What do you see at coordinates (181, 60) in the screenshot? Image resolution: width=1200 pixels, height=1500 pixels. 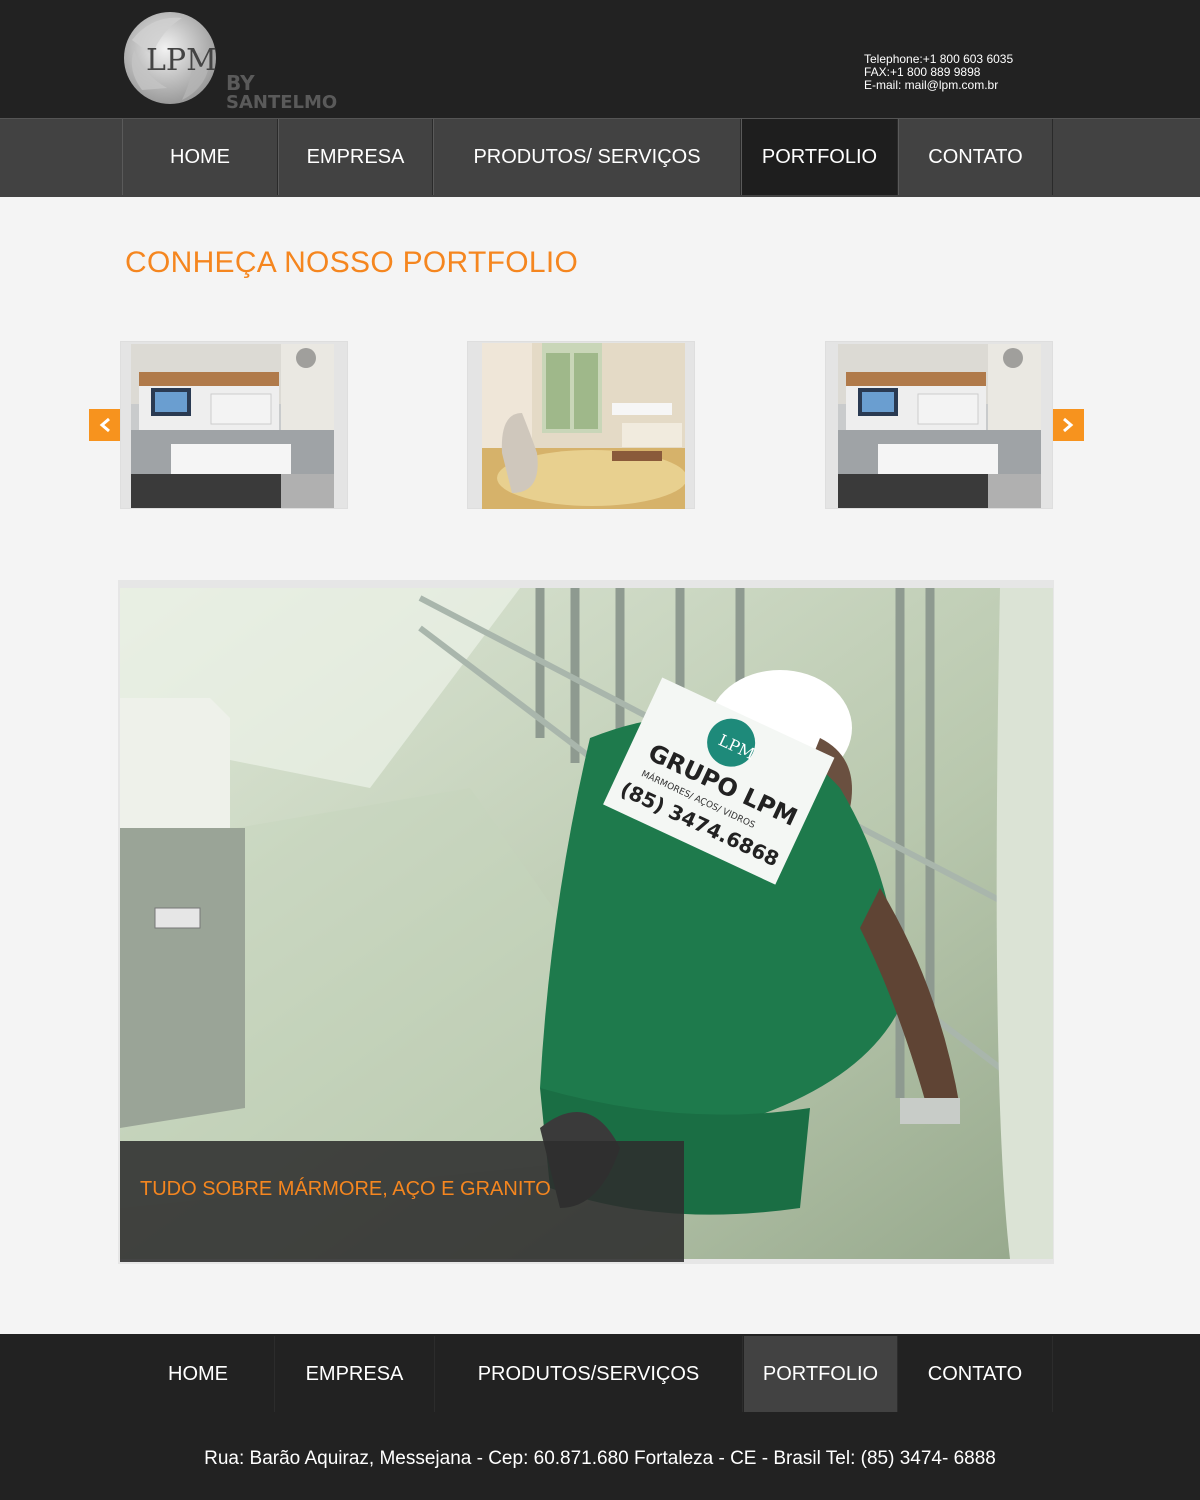 I see `logo-lpm-text: LPM` at bounding box center [181, 60].